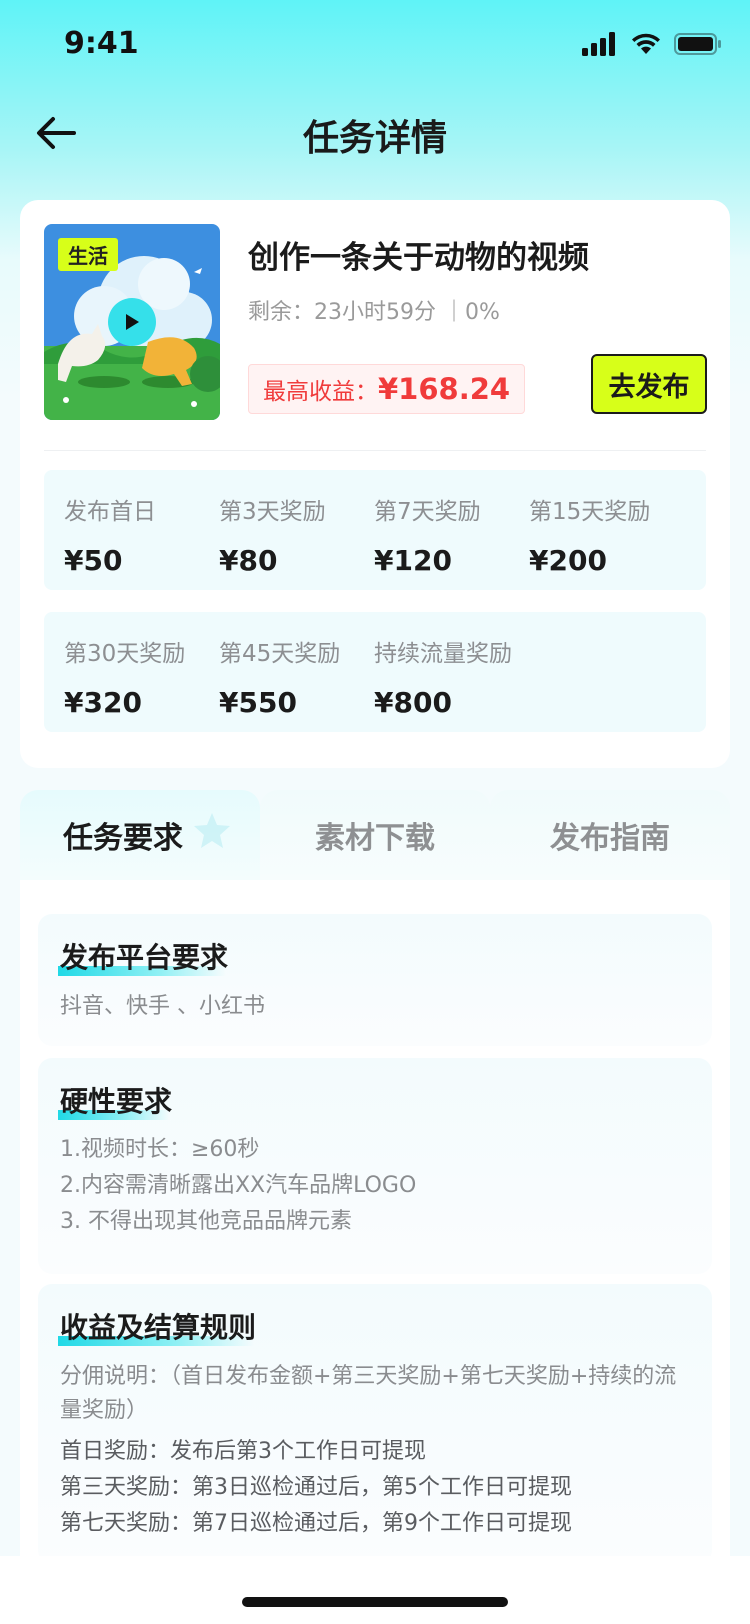  Describe the element at coordinates (568, 560) in the screenshot. I see `reward-value: ¥200` at that location.